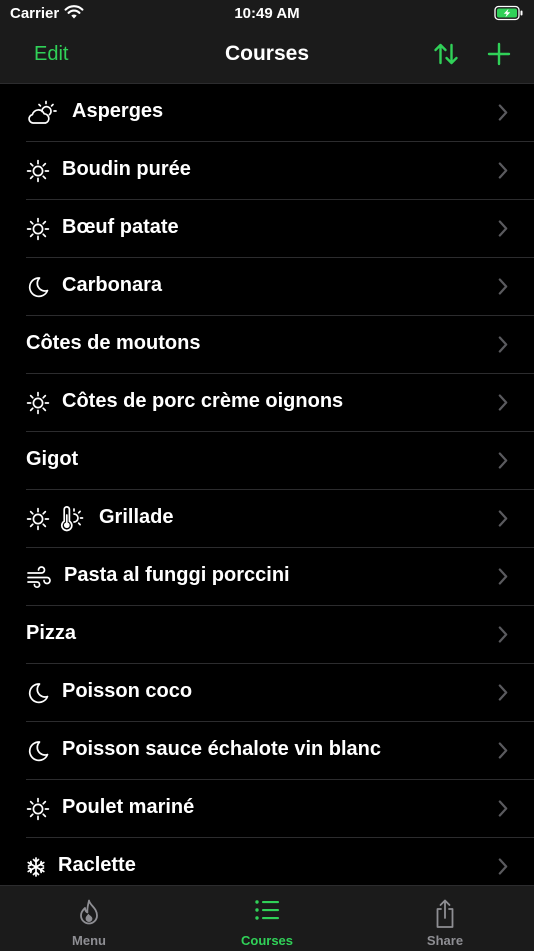 This screenshot has height=951, width=534. Describe the element at coordinates (52, 459) in the screenshot. I see `course-name: Gigot` at that location.